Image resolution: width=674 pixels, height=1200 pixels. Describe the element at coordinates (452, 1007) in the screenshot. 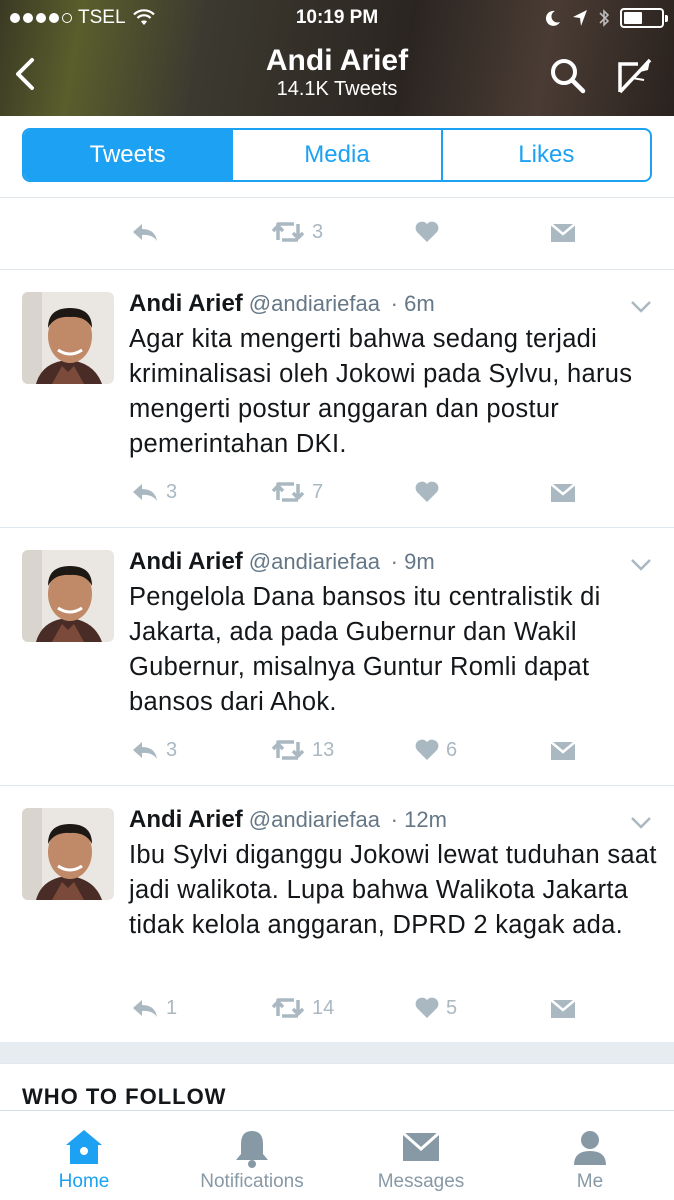

I see `like-count: 5` at that location.